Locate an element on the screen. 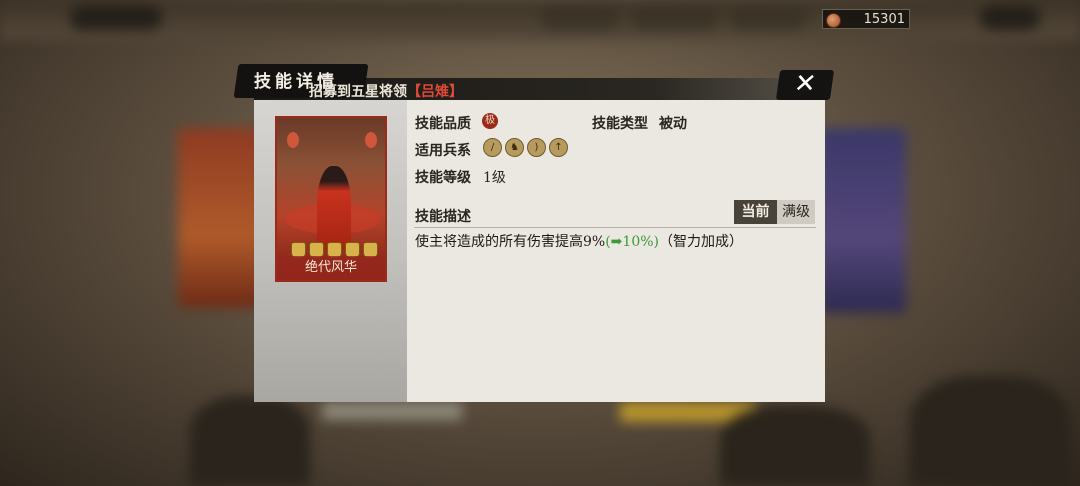 This screenshot has width=1080, height=486. level-value: 1级 is located at coordinates (494, 178).